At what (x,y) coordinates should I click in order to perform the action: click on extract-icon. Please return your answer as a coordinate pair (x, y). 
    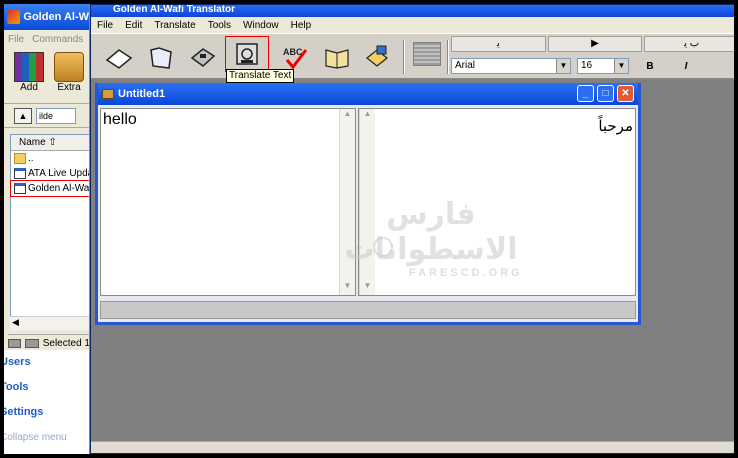
    Looking at the image, I should click on (69, 67).